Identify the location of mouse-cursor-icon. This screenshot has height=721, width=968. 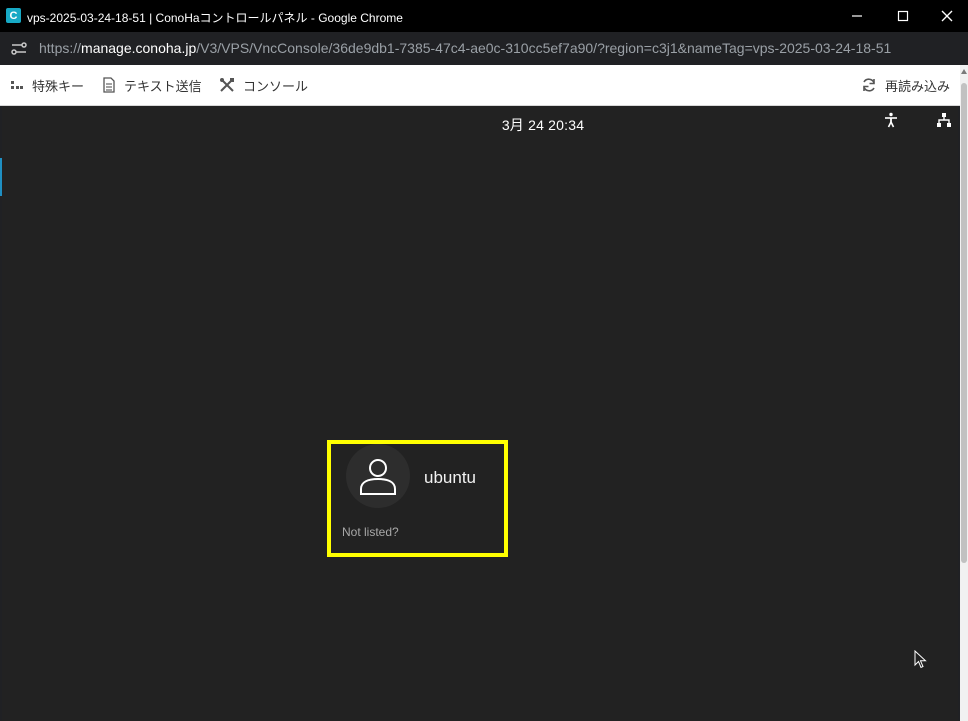
(920, 659).